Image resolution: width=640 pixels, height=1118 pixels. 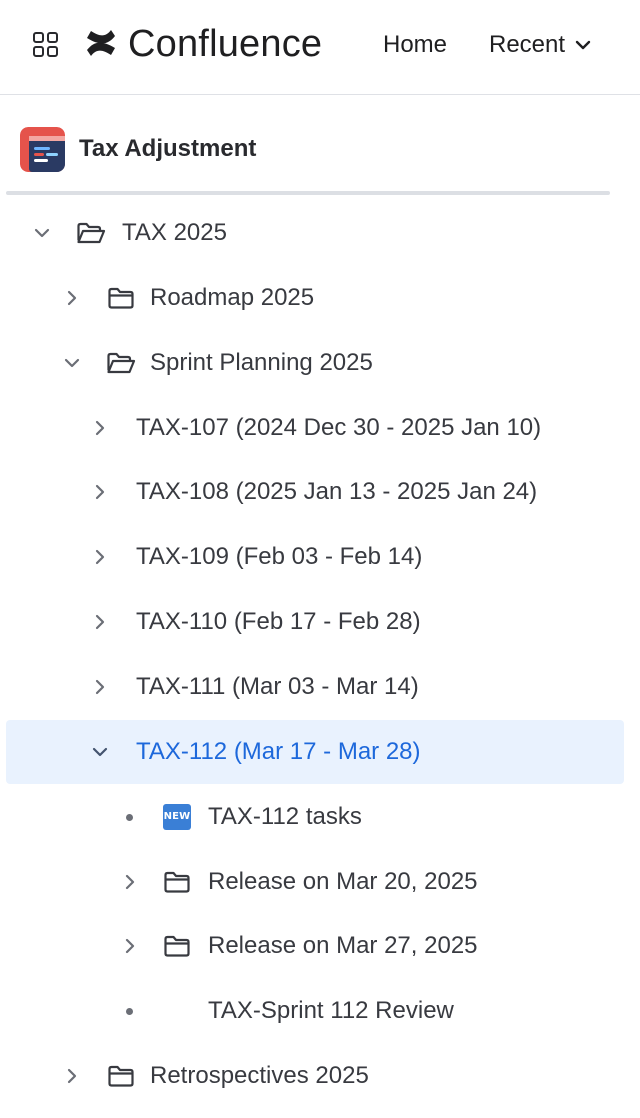 I want to click on tree-item-label: TAX-107 (2024 Dec 30 - 2025 Jan 10), so click(x=339, y=427).